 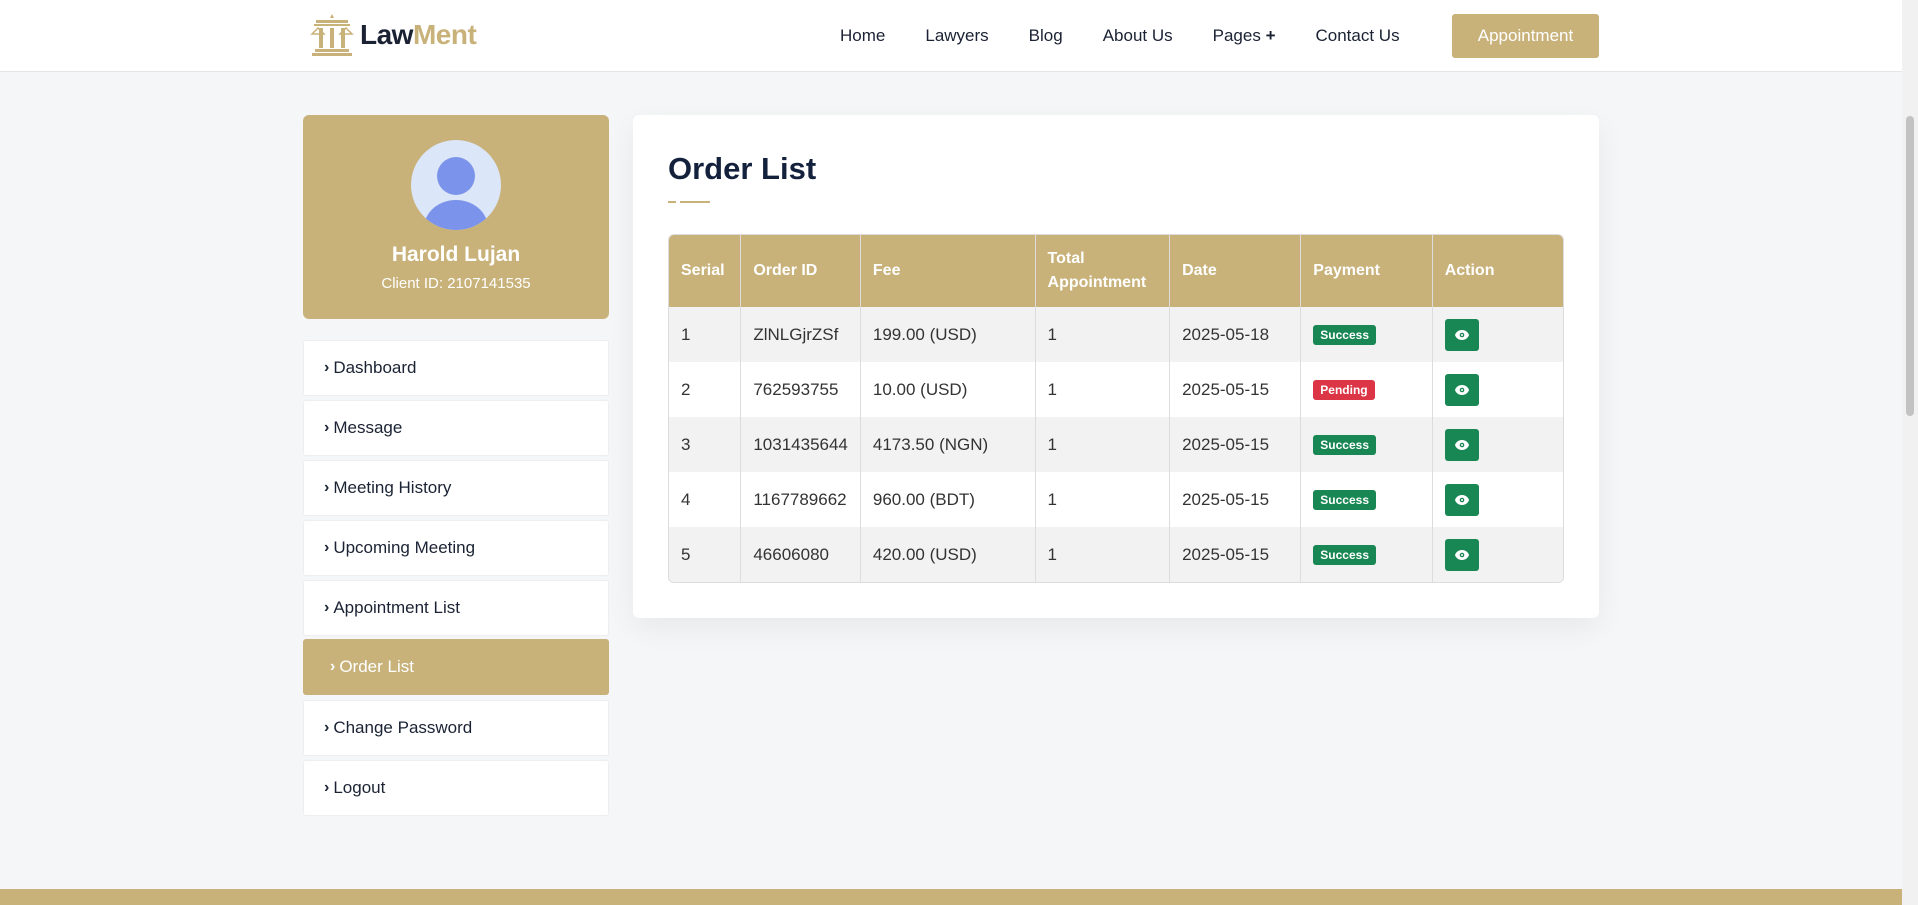 What do you see at coordinates (1103, 271) in the screenshot?
I see `col-header-total-appointment: Total Appointment` at bounding box center [1103, 271].